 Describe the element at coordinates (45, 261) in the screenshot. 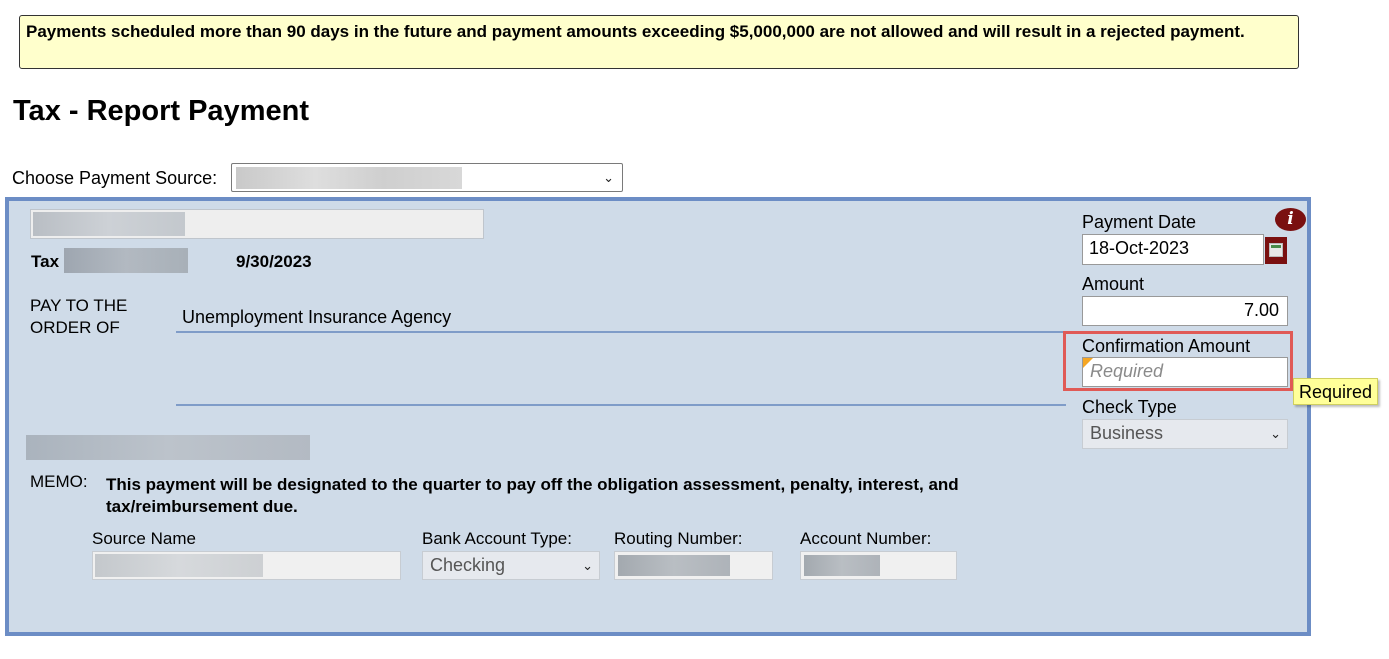

I see `tax-label: Tax` at that location.